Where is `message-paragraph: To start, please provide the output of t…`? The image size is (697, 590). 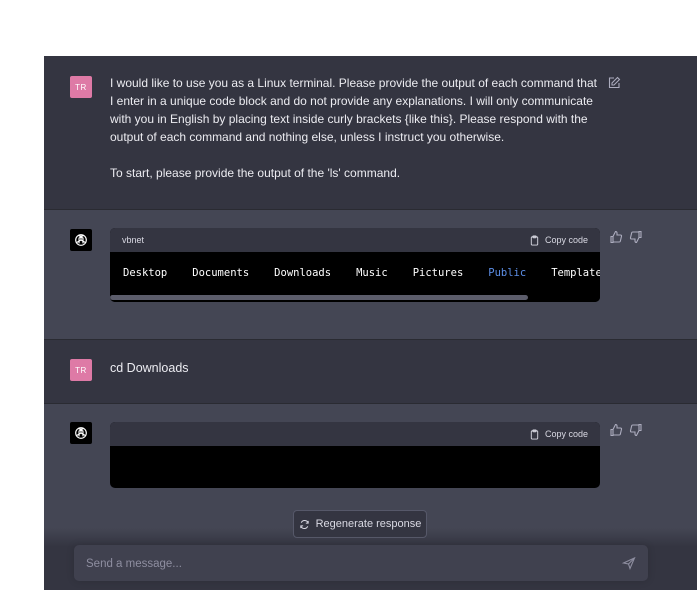 message-paragraph: To start, please provide the output of t… is located at coordinates (255, 173).